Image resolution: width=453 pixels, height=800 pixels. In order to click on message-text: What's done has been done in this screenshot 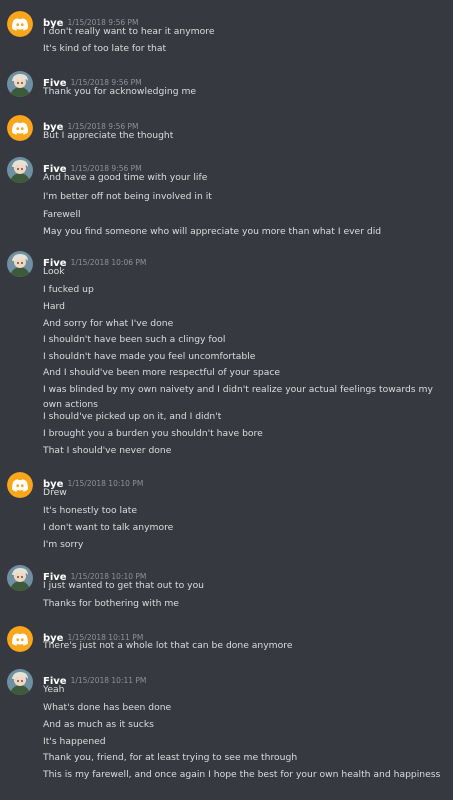, I will do `click(107, 707)`.